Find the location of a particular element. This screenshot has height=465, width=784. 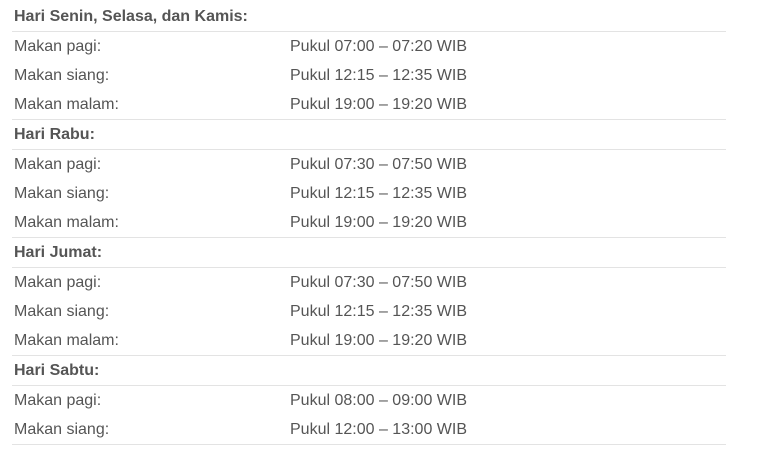

table-row: Makan pagi: Pukul 08:00 – 09:00 WIB is located at coordinates (369, 400).